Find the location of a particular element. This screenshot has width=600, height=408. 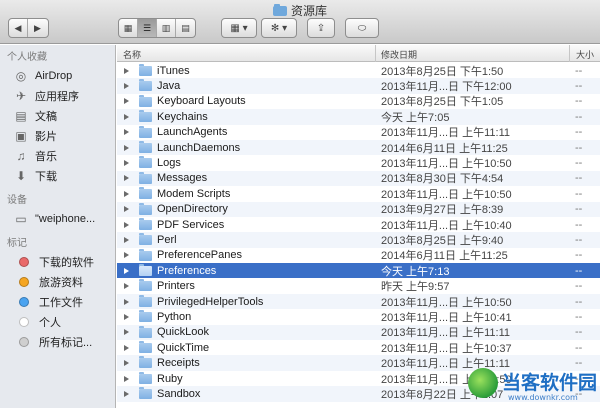

sidebar-item: ▤ 文稿 is located at coordinates (57, 116).